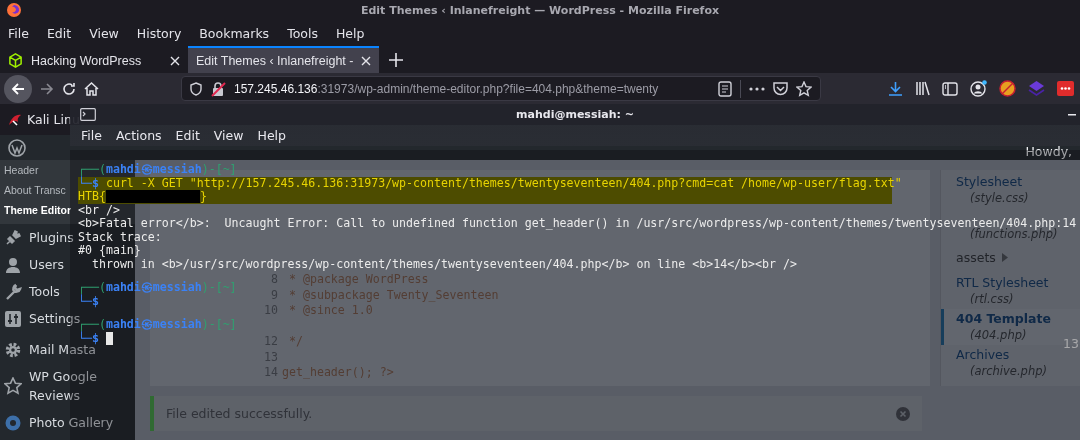  I want to click on output-line: #0 {main}, so click(109, 251).